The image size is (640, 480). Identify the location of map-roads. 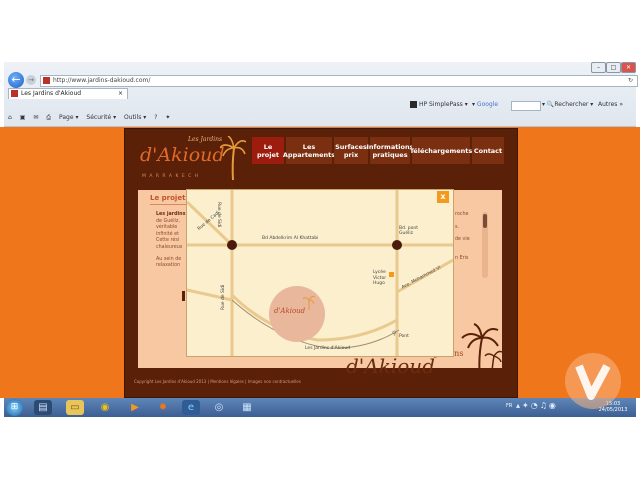
(320, 273).